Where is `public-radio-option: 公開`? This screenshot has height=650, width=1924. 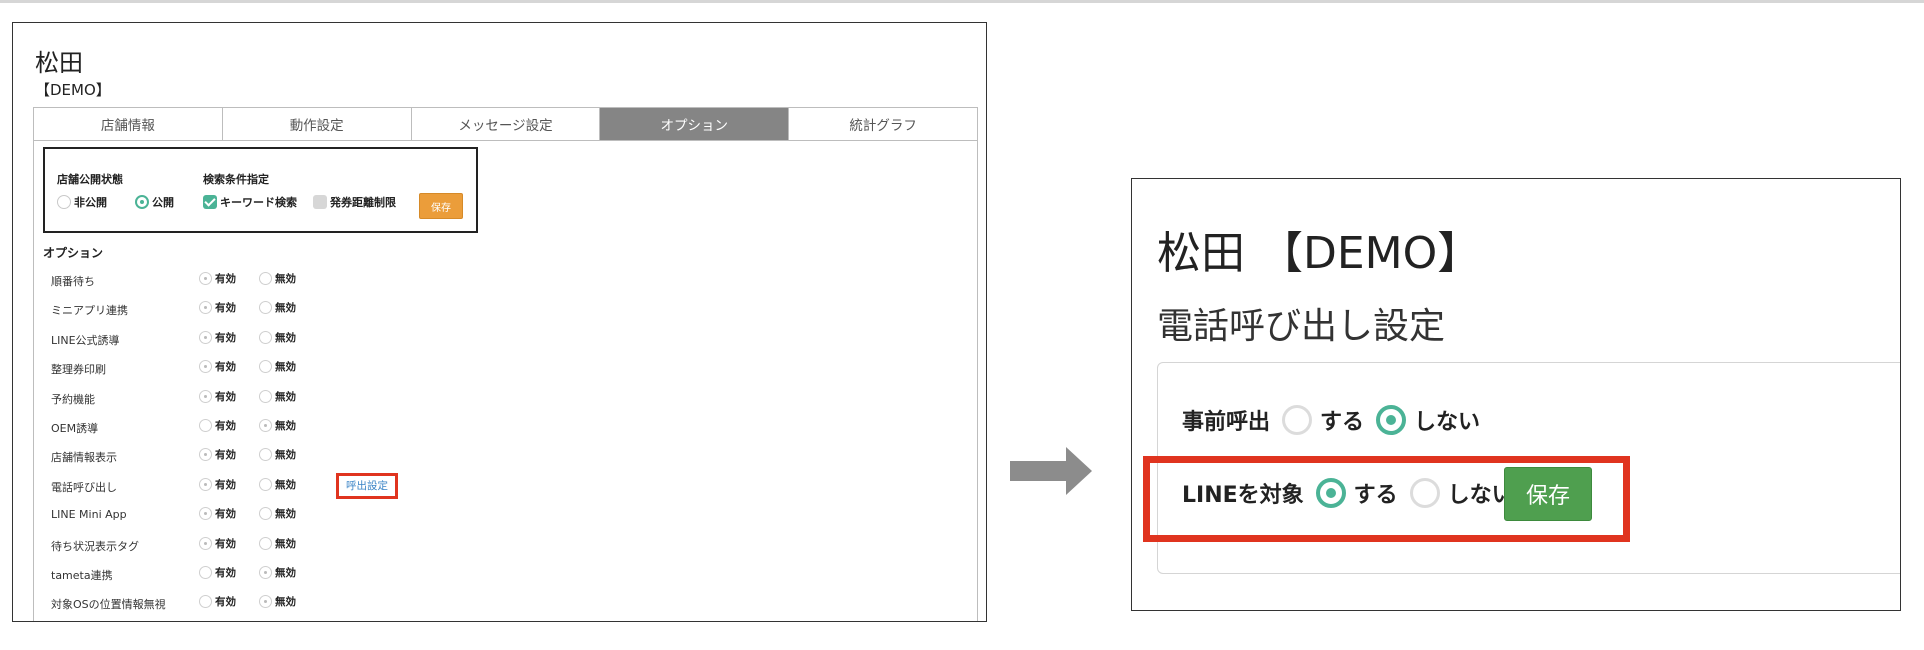
public-radio-option: 公開 is located at coordinates (154, 202).